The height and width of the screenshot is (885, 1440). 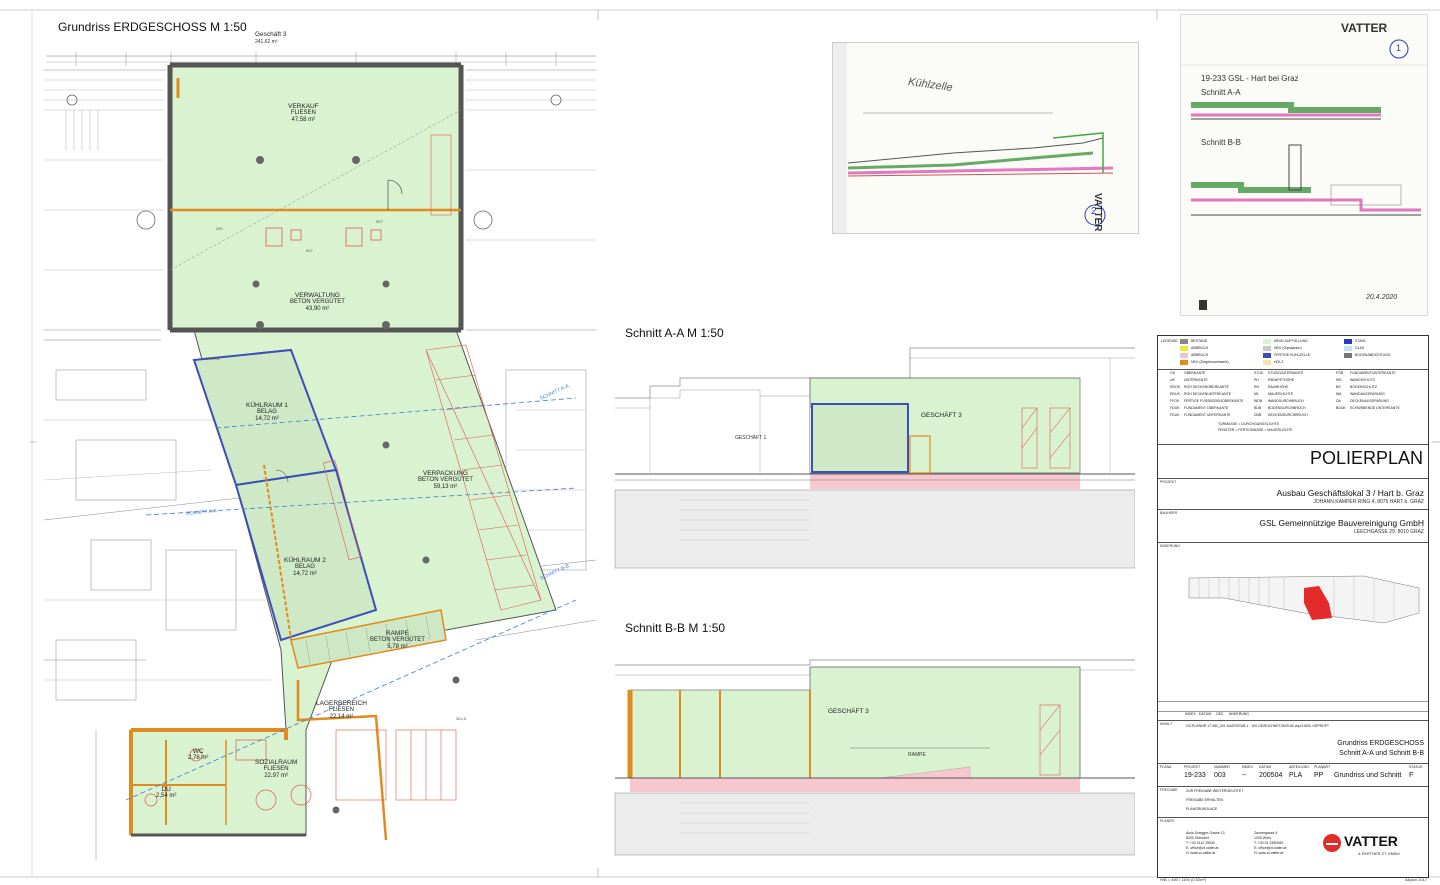 What do you see at coordinates (1382, 297) in the screenshot?
I see `sketch-2-date: 20.4.2020` at bounding box center [1382, 297].